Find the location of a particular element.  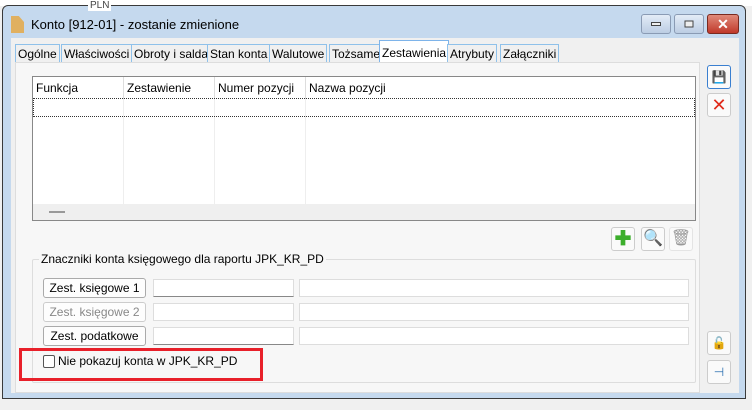

close-button: ✕ is located at coordinates (723, 24).